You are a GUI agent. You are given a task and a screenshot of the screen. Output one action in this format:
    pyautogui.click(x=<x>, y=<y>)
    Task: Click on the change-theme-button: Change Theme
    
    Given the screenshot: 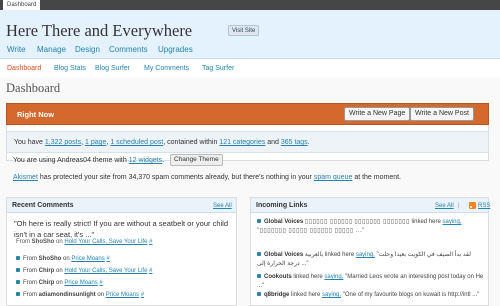 What is the action you would take?
    pyautogui.click(x=196, y=160)
    